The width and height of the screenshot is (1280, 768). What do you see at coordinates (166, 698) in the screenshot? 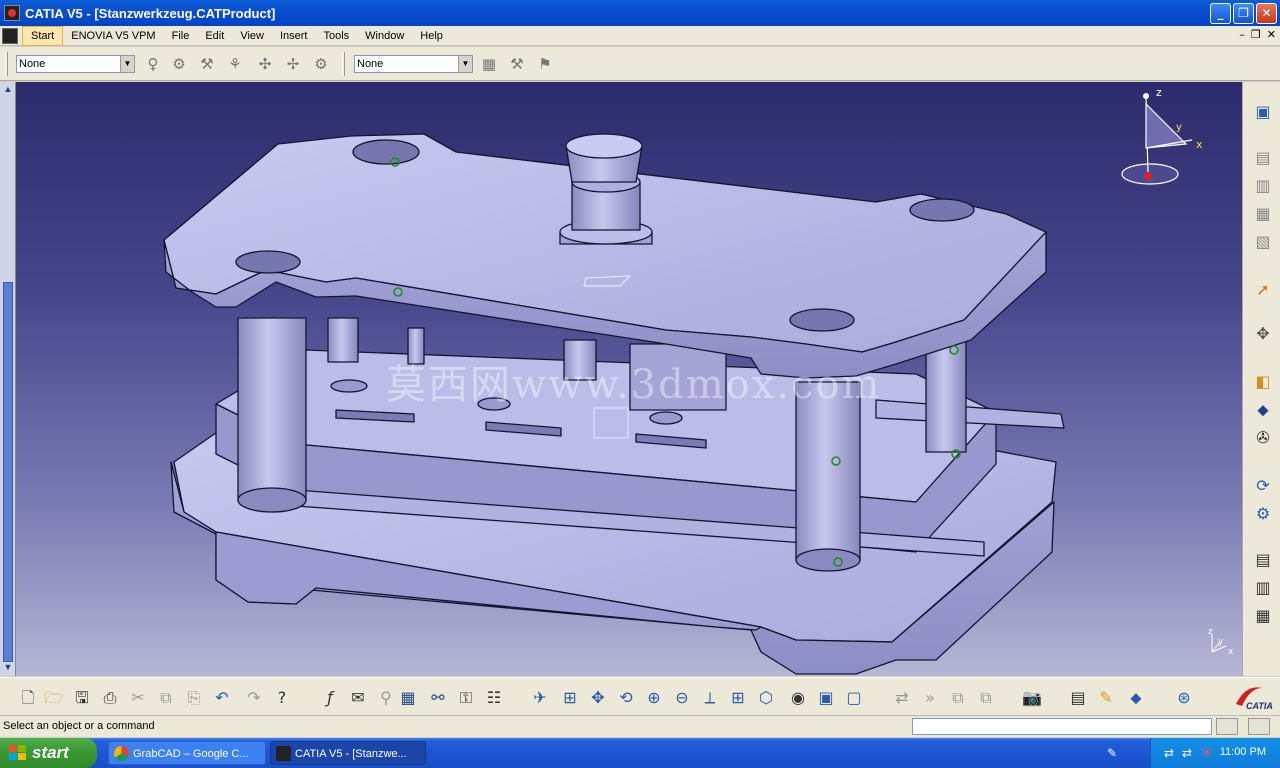
I see `copy-icon: ⧉` at bounding box center [166, 698].